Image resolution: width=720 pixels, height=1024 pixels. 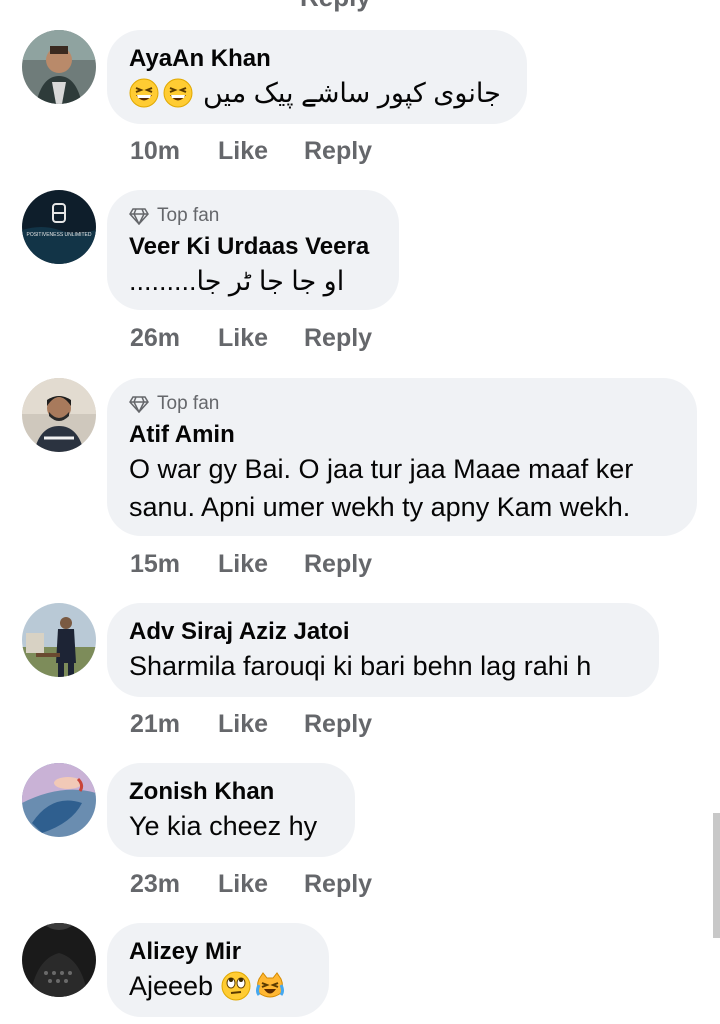 What do you see at coordinates (335, 6) in the screenshot?
I see `previous-reply-link: Reply` at bounding box center [335, 6].